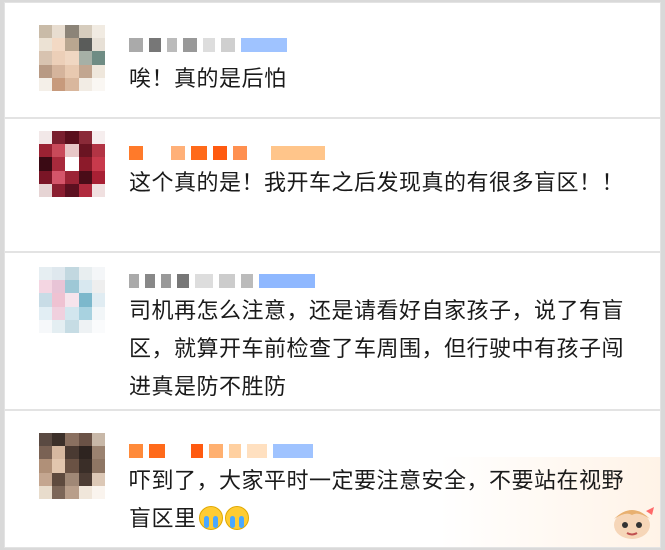 This screenshot has width=665, height=550. What do you see at coordinates (377, 183) in the screenshot?
I see `comment-text: 这个真的是！我开车之后发现真的有很多盲区！！` at bounding box center [377, 183].